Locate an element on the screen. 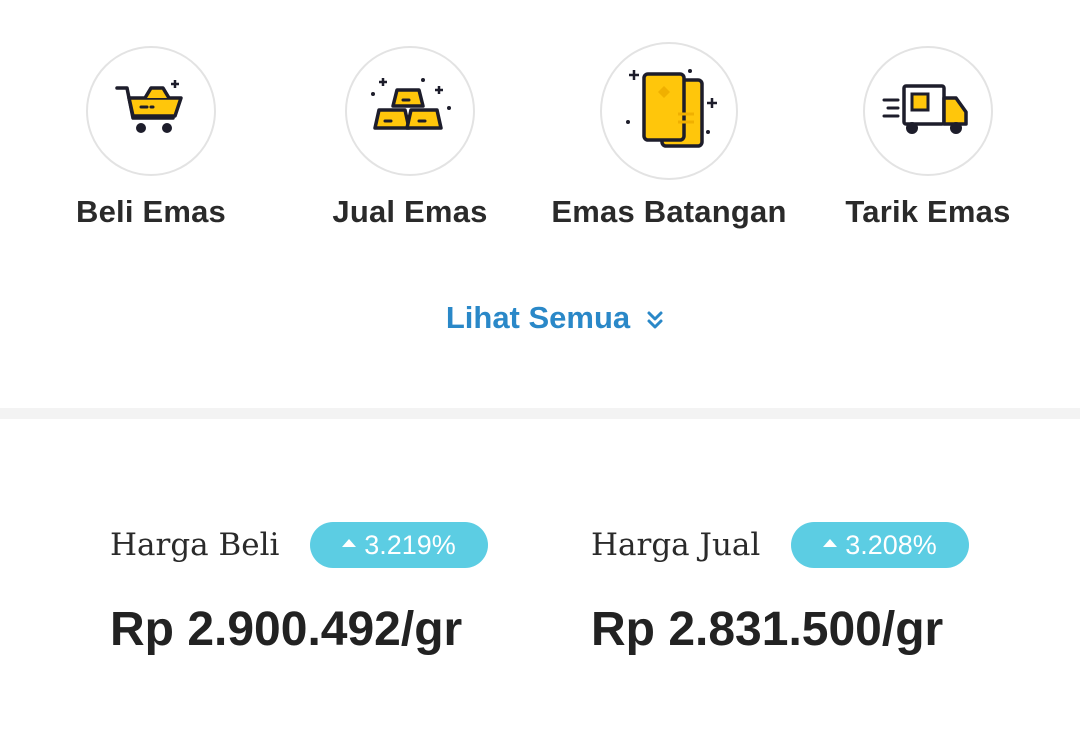 This screenshot has width=1080, height=733. menu-item-tarik-emas: Tarik Emas is located at coordinates (928, 138).